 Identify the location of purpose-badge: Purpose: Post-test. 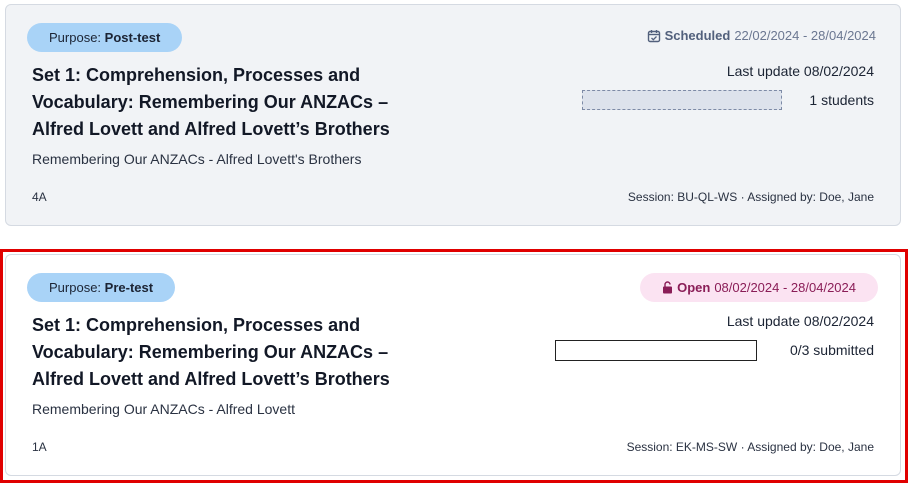
(105, 37).